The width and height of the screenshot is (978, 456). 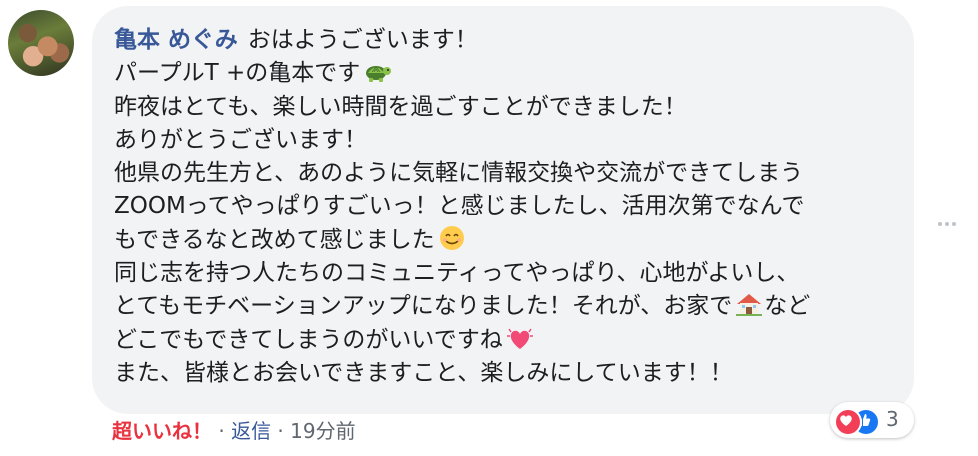 I want to click on comment-line-2: パープルT +の亀本です, so click(x=509, y=73).